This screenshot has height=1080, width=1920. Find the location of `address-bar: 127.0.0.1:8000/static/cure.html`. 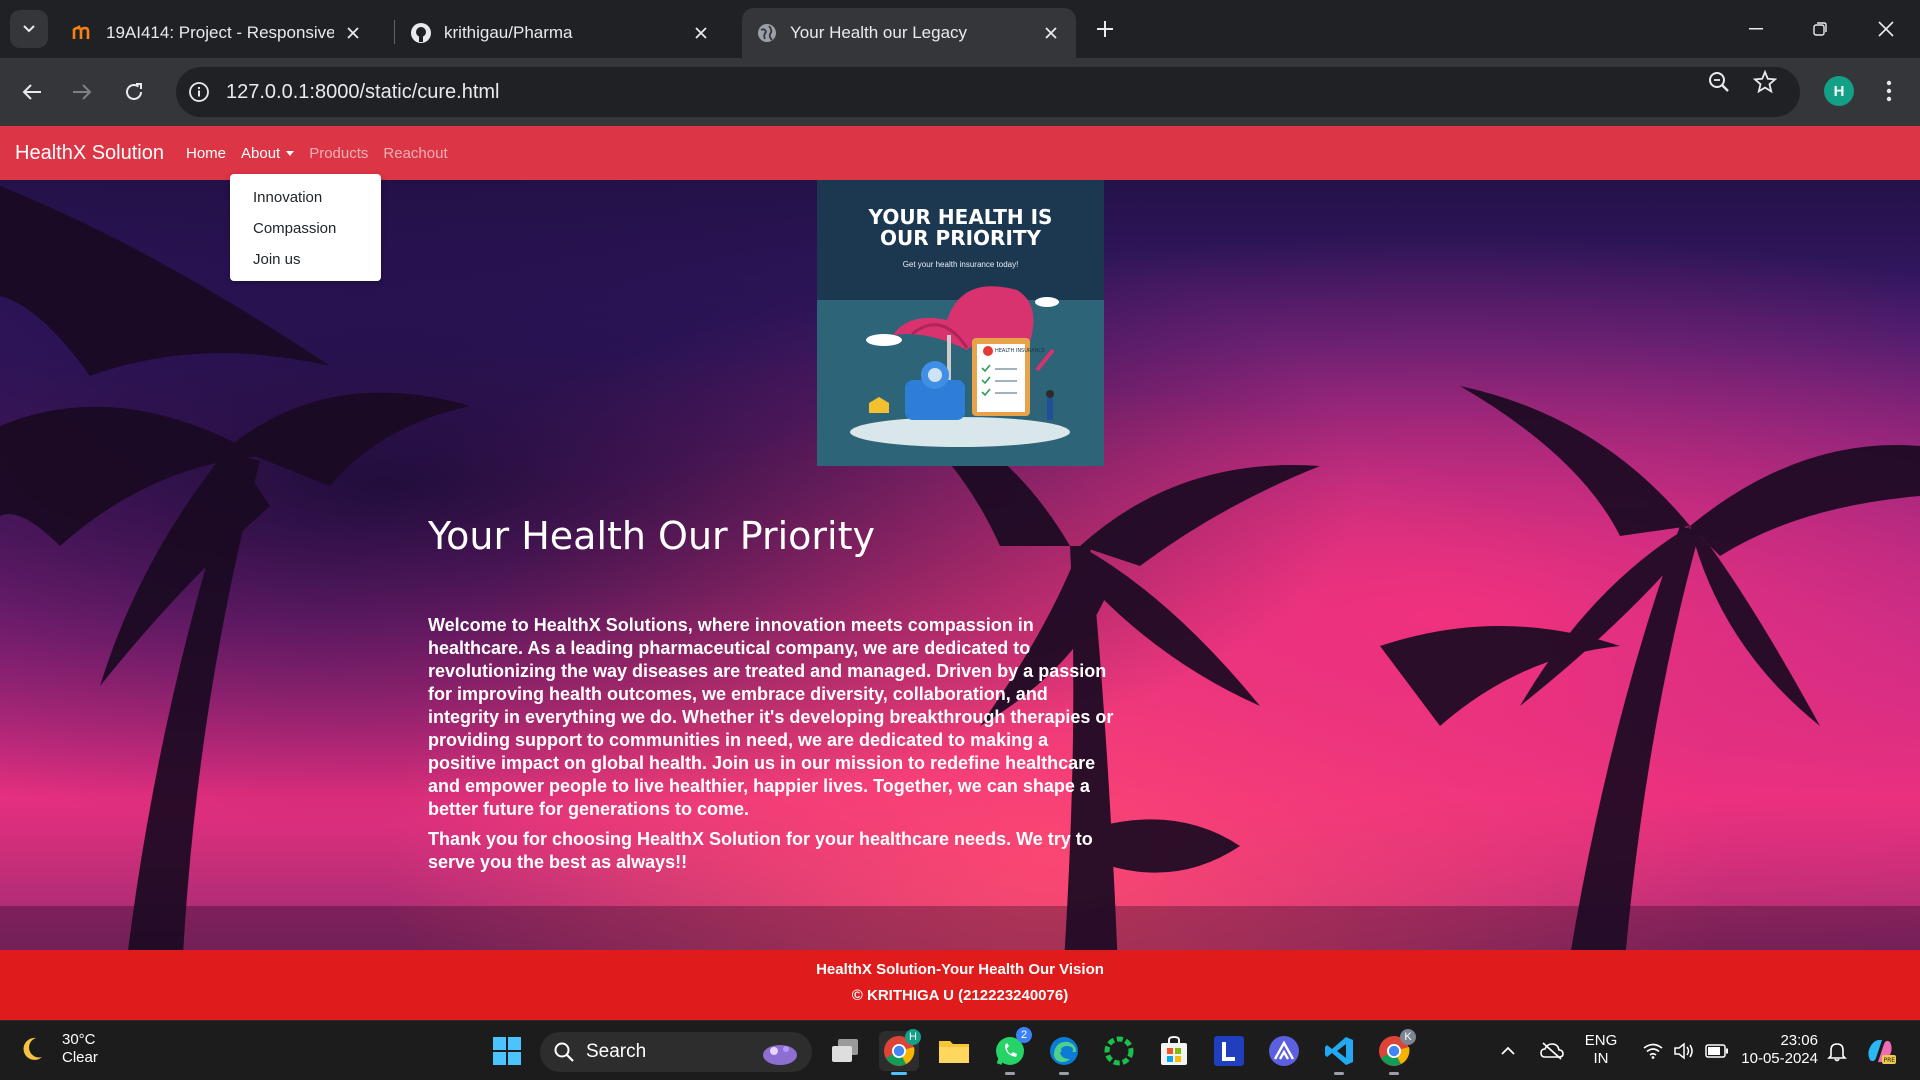

address-bar: 127.0.0.1:8000/static/cure.html is located at coordinates (988, 92).